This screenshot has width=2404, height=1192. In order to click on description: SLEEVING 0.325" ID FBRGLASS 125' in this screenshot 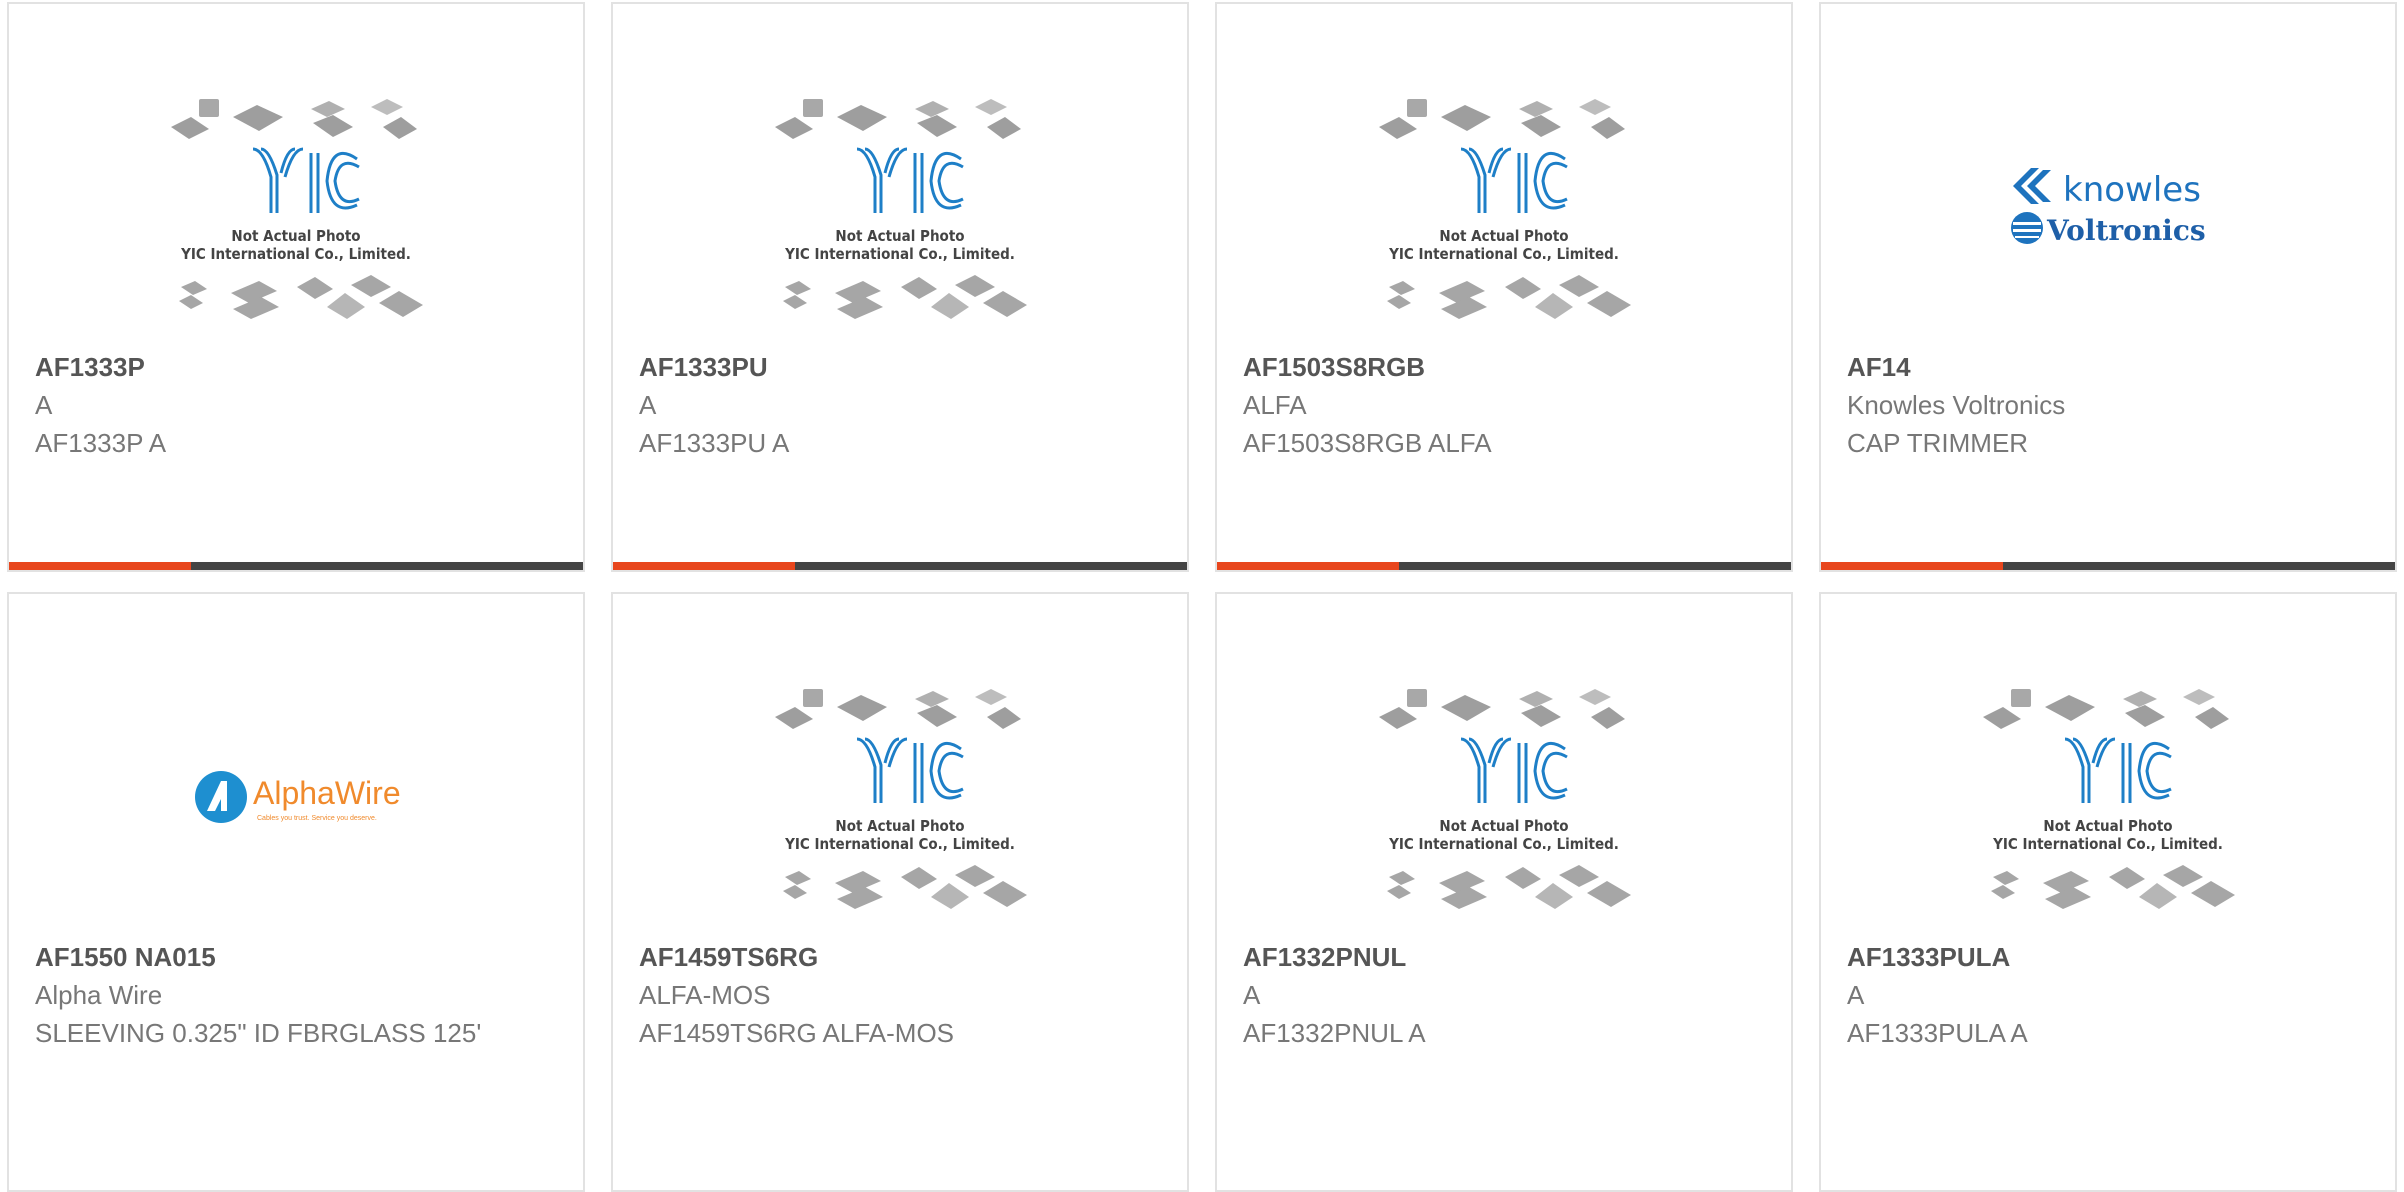, I will do `click(258, 1033)`.